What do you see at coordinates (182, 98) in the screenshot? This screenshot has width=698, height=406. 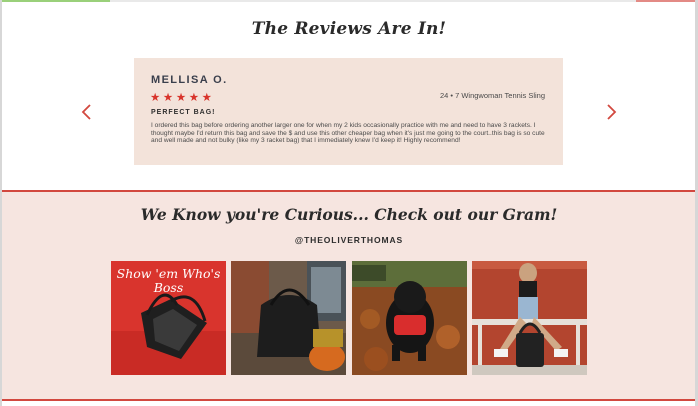 I see `star-rating: ★★★★★` at bounding box center [182, 98].